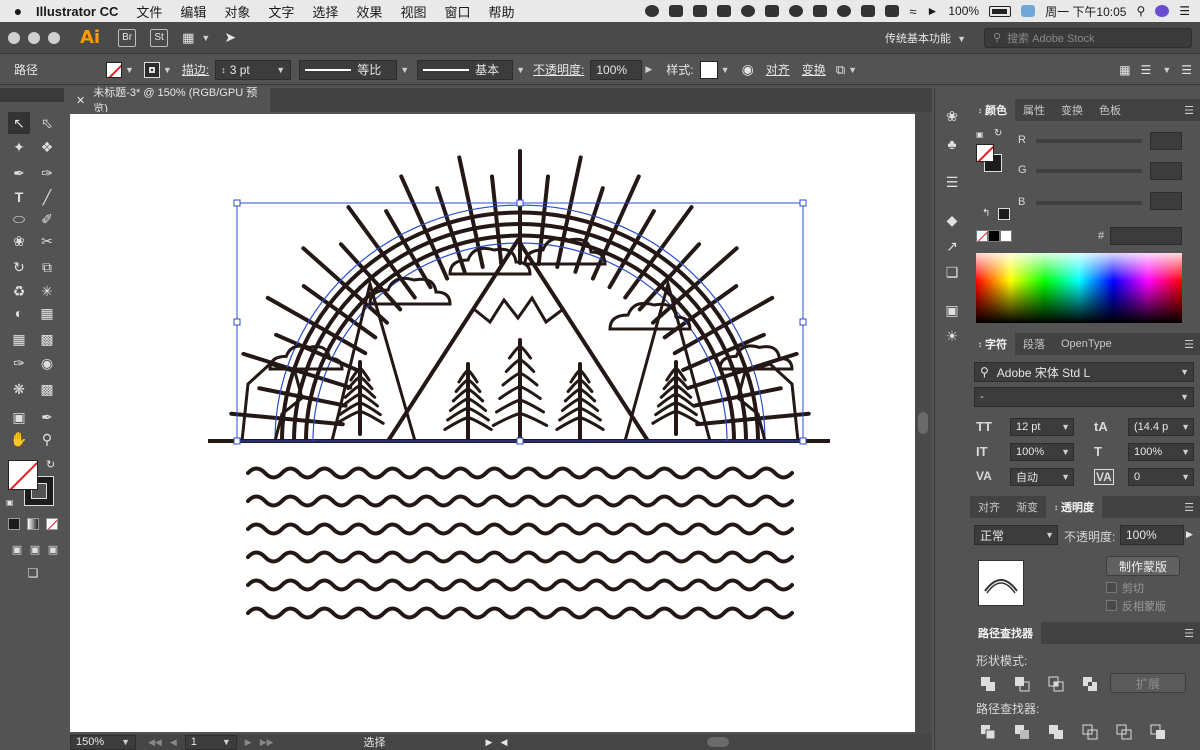  What do you see at coordinates (19, 363) in the screenshot?
I see `eyedropper-tool-icon: ✑` at bounding box center [19, 363].